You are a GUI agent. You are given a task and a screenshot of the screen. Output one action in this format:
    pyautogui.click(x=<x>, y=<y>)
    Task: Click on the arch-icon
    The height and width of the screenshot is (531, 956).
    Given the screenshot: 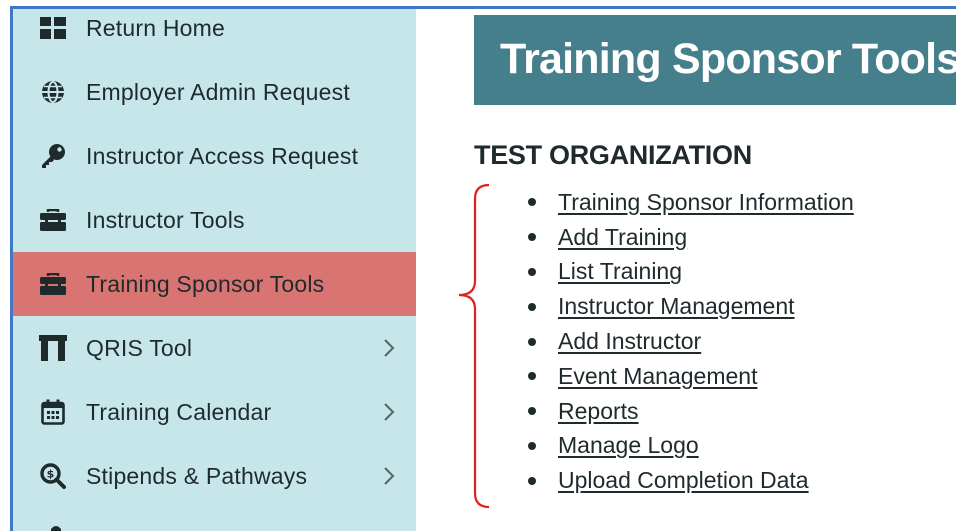 What is the action you would take?
    pyautogui.click(x=53, y=348)
    